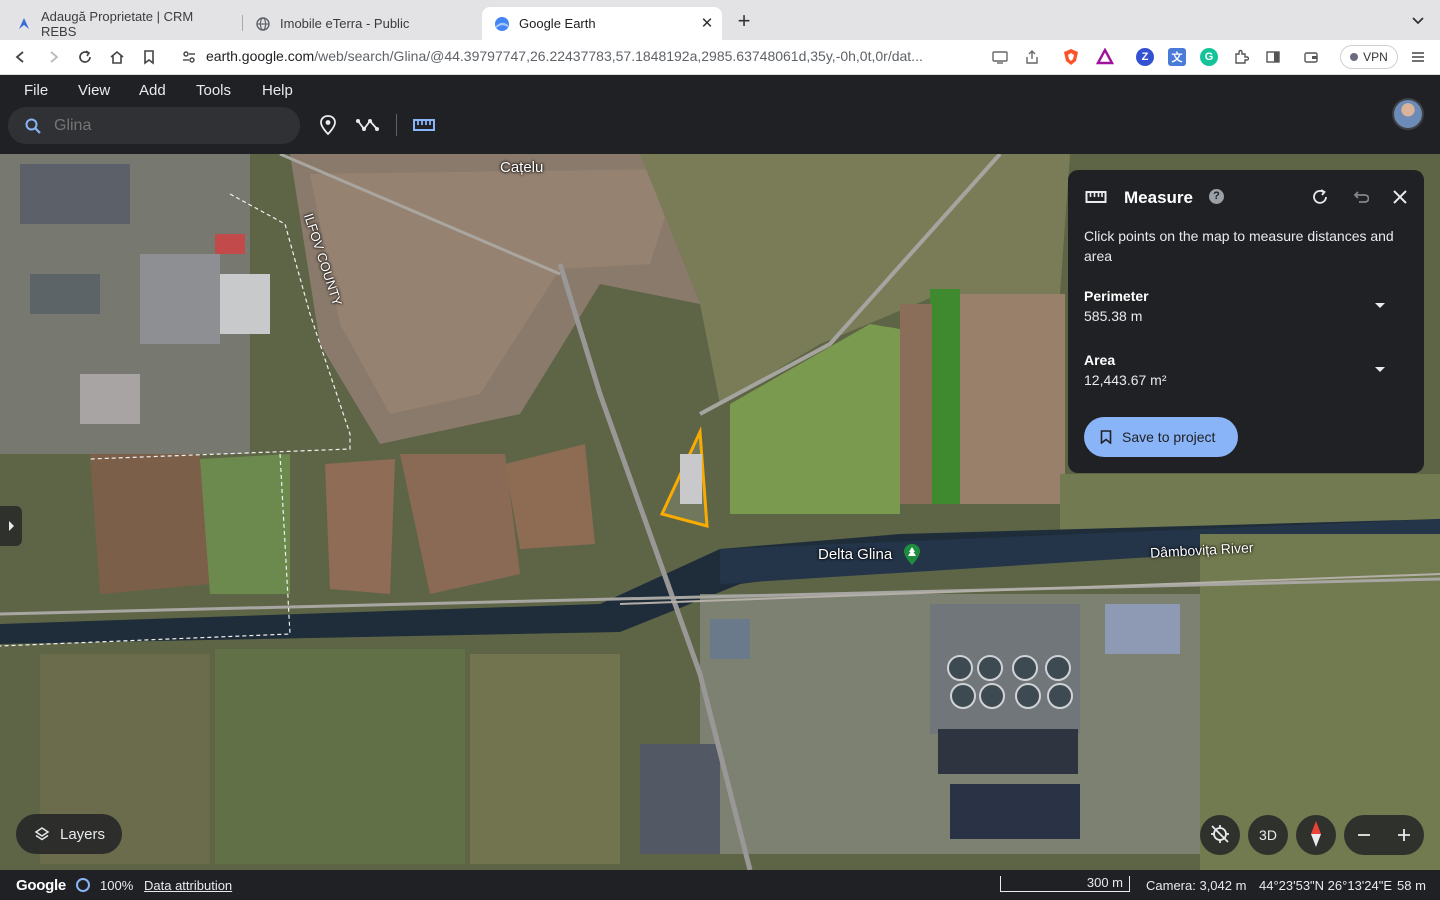  Describe the element at coordinates (1400, 197) in the screenshot. I see `close-icon` at that location.